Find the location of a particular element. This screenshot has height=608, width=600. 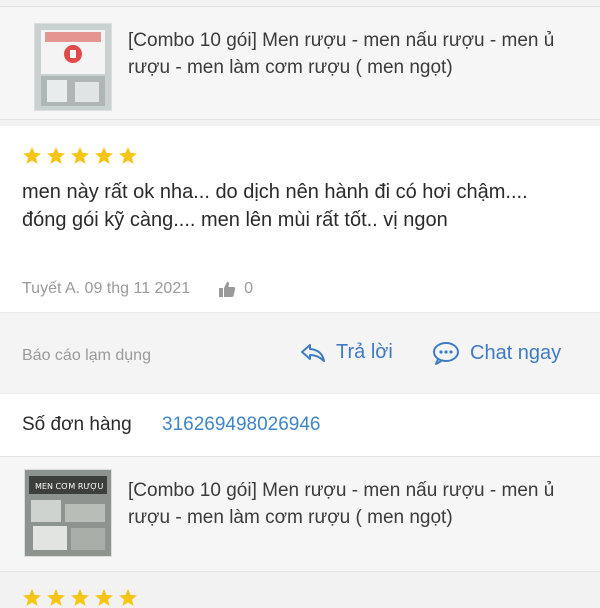

like-count: 0 is located at coordinates (249, 288).